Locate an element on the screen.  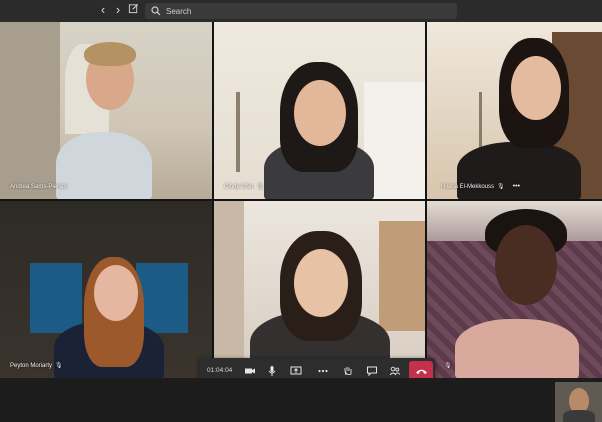
participants-button is located at coordinates (395, 371).